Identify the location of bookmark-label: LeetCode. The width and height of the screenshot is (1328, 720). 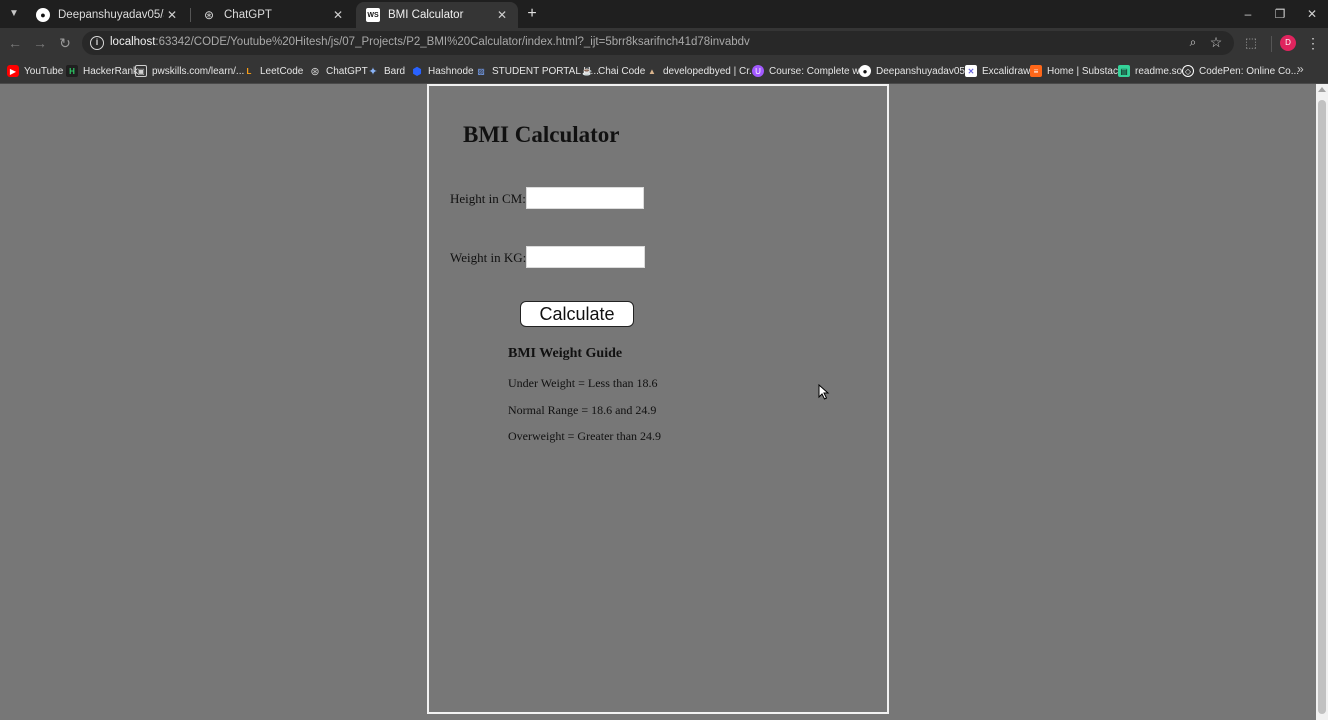
(282, 71).